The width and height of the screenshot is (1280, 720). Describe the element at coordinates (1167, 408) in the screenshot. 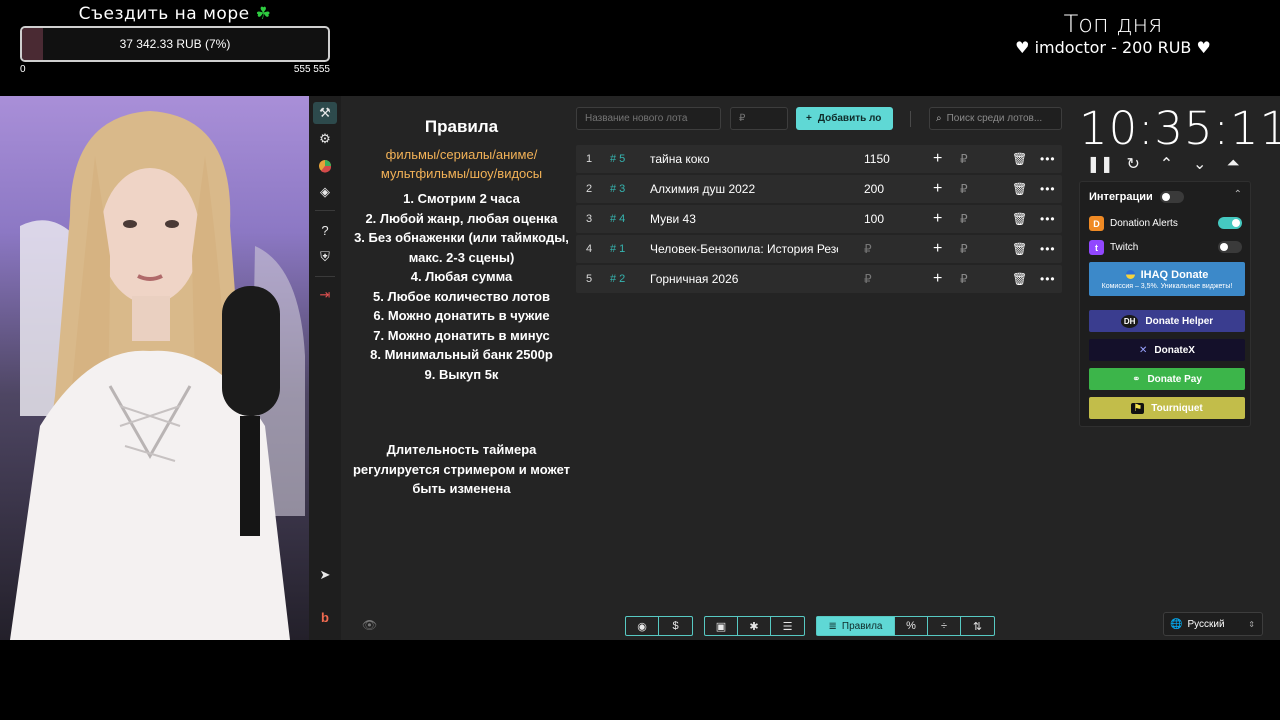

I see `tourniquet-button: ⚑ Tourniquet` at that location.